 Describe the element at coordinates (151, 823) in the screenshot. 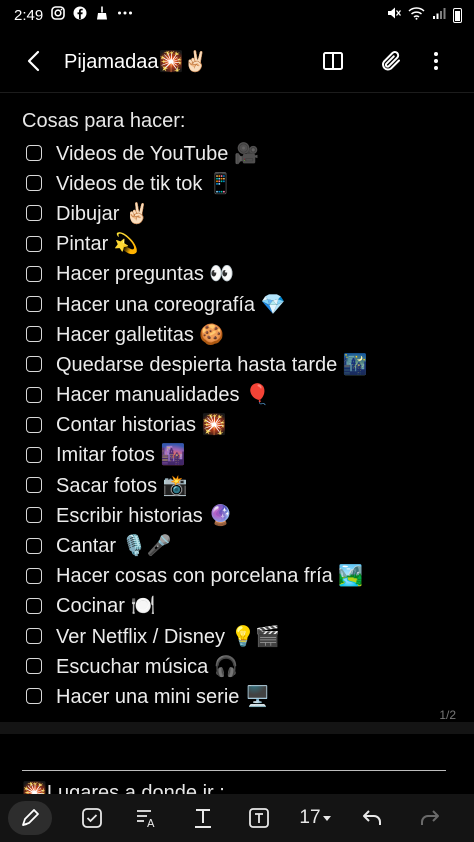

I see `svg-text: A` at that location.